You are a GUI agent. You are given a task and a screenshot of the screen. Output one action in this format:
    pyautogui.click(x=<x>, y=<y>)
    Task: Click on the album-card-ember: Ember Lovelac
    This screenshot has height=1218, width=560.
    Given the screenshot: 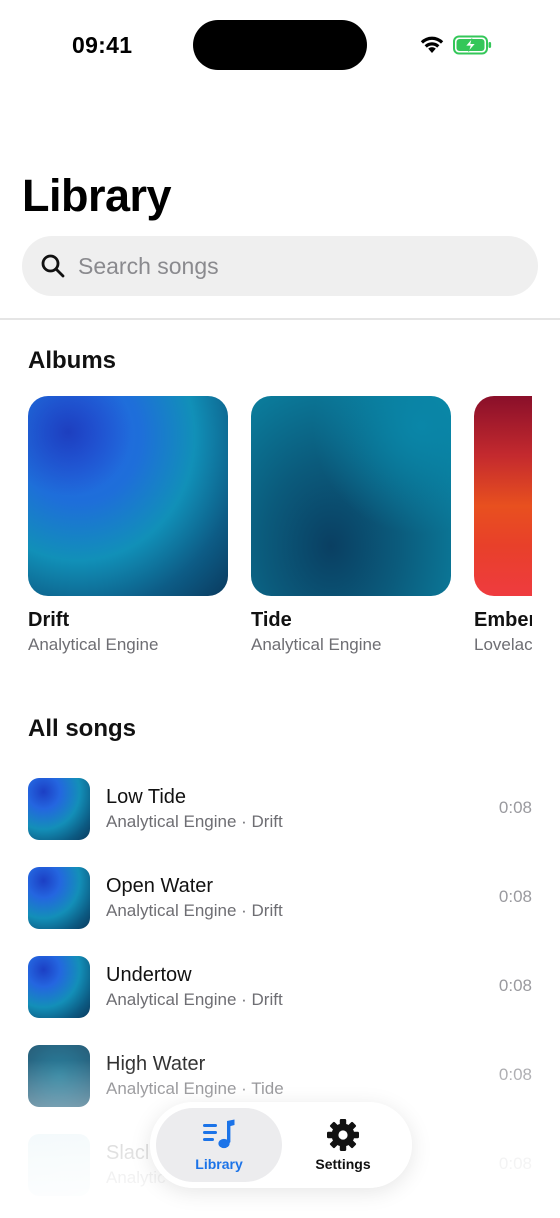 What is the action you would take?
    pyautogui.click(x=503, y=525)
    